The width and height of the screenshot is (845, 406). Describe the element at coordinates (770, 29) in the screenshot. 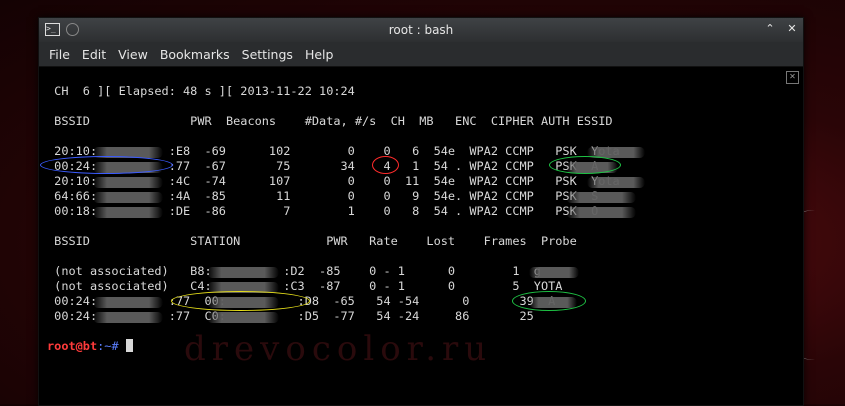

I see `maximize-icon: ⌃` at that location.